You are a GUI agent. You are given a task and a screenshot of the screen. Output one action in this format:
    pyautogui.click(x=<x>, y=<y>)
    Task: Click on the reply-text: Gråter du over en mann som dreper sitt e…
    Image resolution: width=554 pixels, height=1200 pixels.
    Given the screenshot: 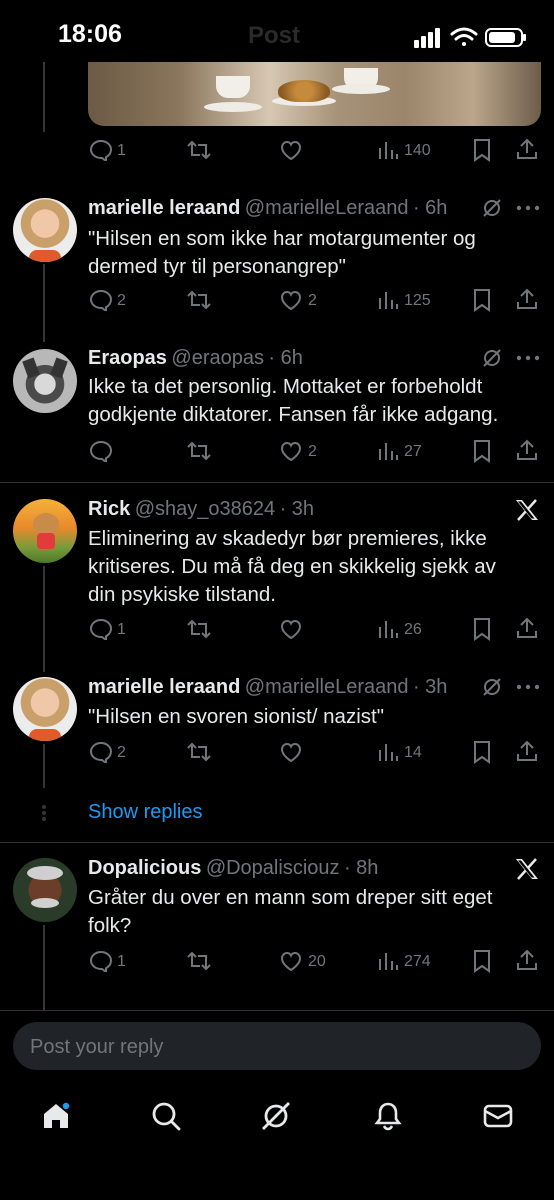 What is the action you would take?
    pyautogui.click(x=290, y=911)
    